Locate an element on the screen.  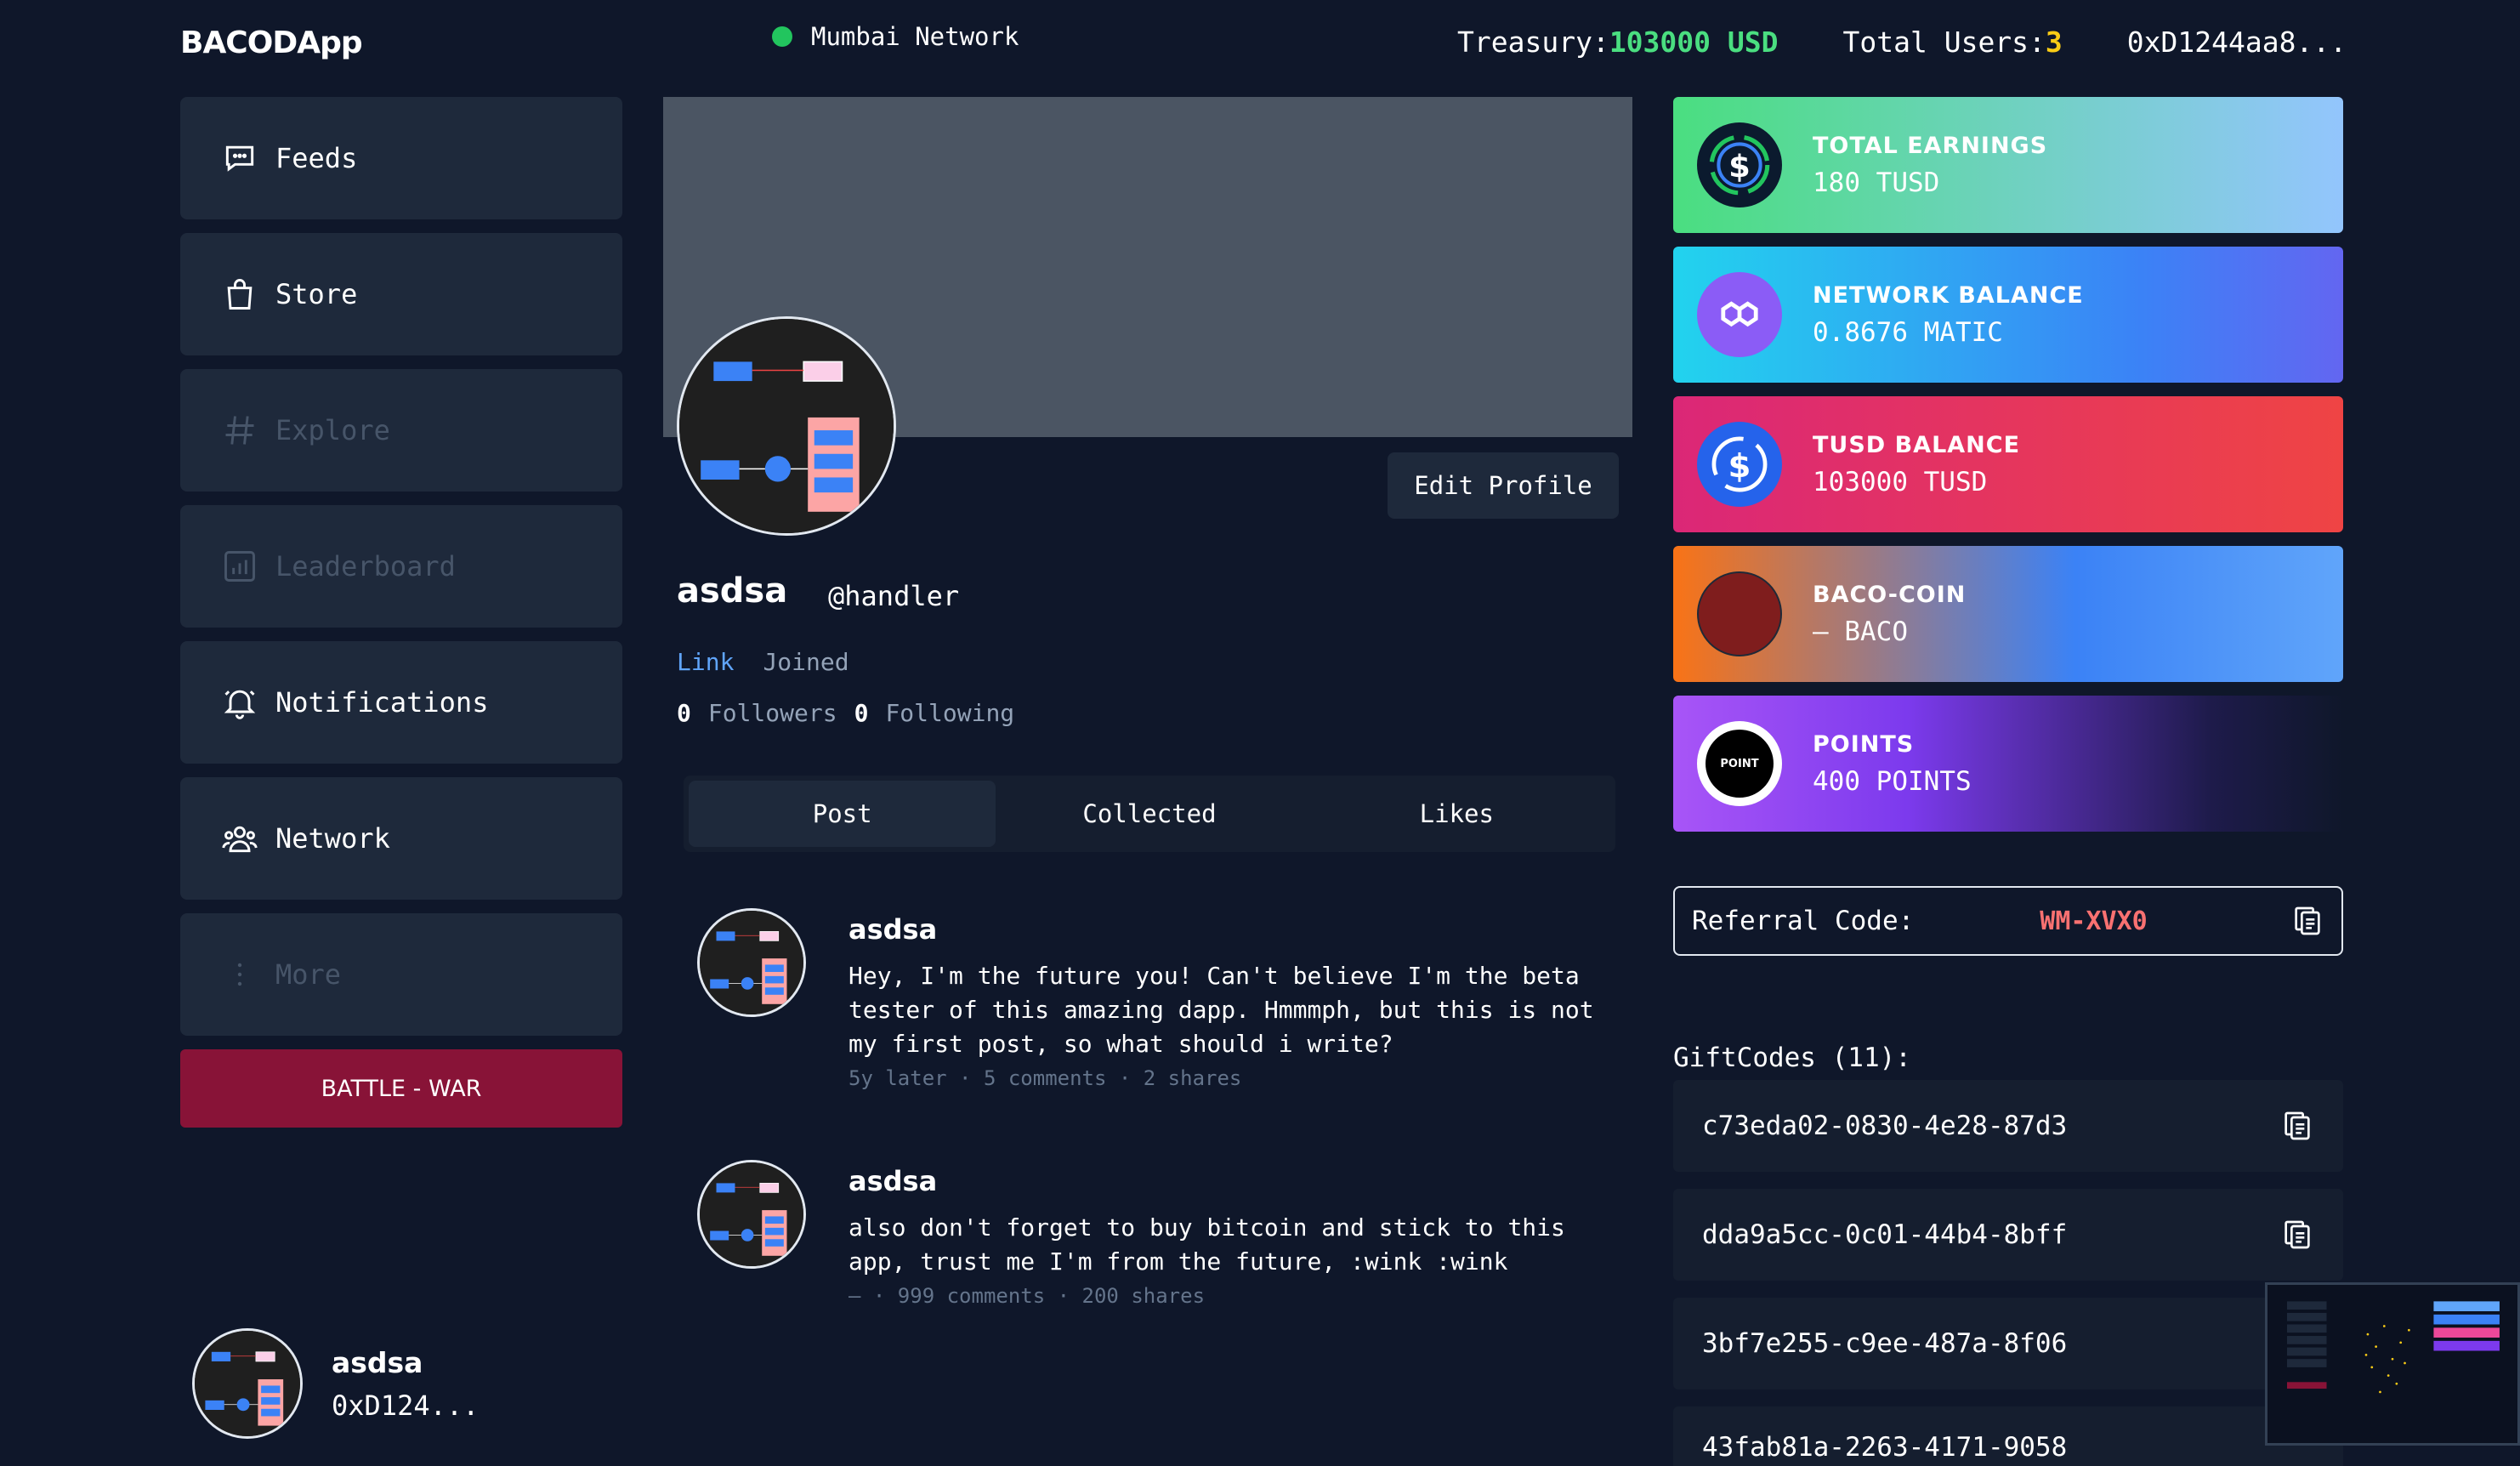
joined-label: Joined is located at coordinates (806, 662).